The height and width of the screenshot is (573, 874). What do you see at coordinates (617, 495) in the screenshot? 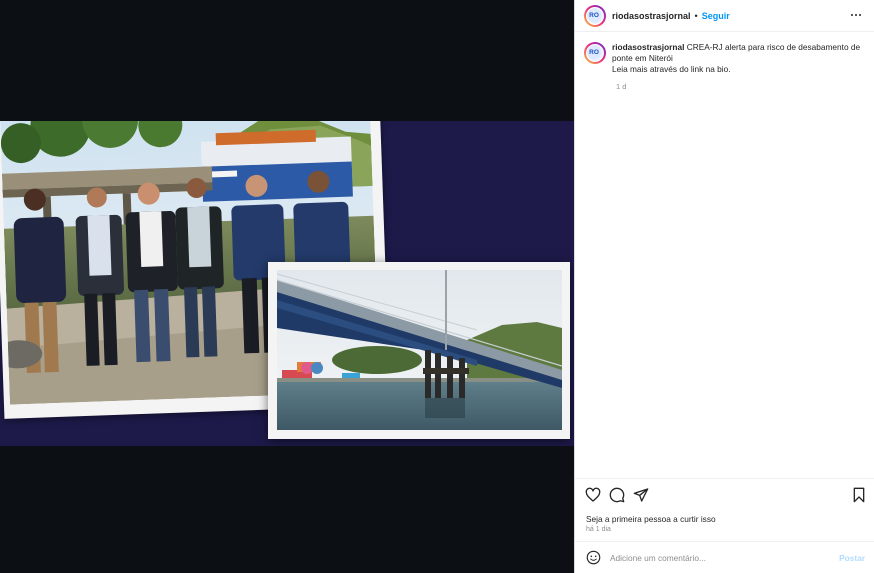
I see `comment-icon` at bounding box center [617, 495].